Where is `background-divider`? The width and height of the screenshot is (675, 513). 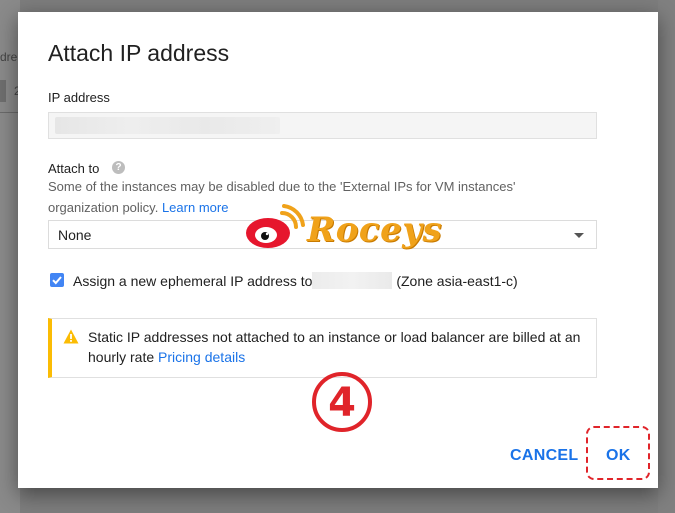 background-divider is located at coordinates (10, 112).